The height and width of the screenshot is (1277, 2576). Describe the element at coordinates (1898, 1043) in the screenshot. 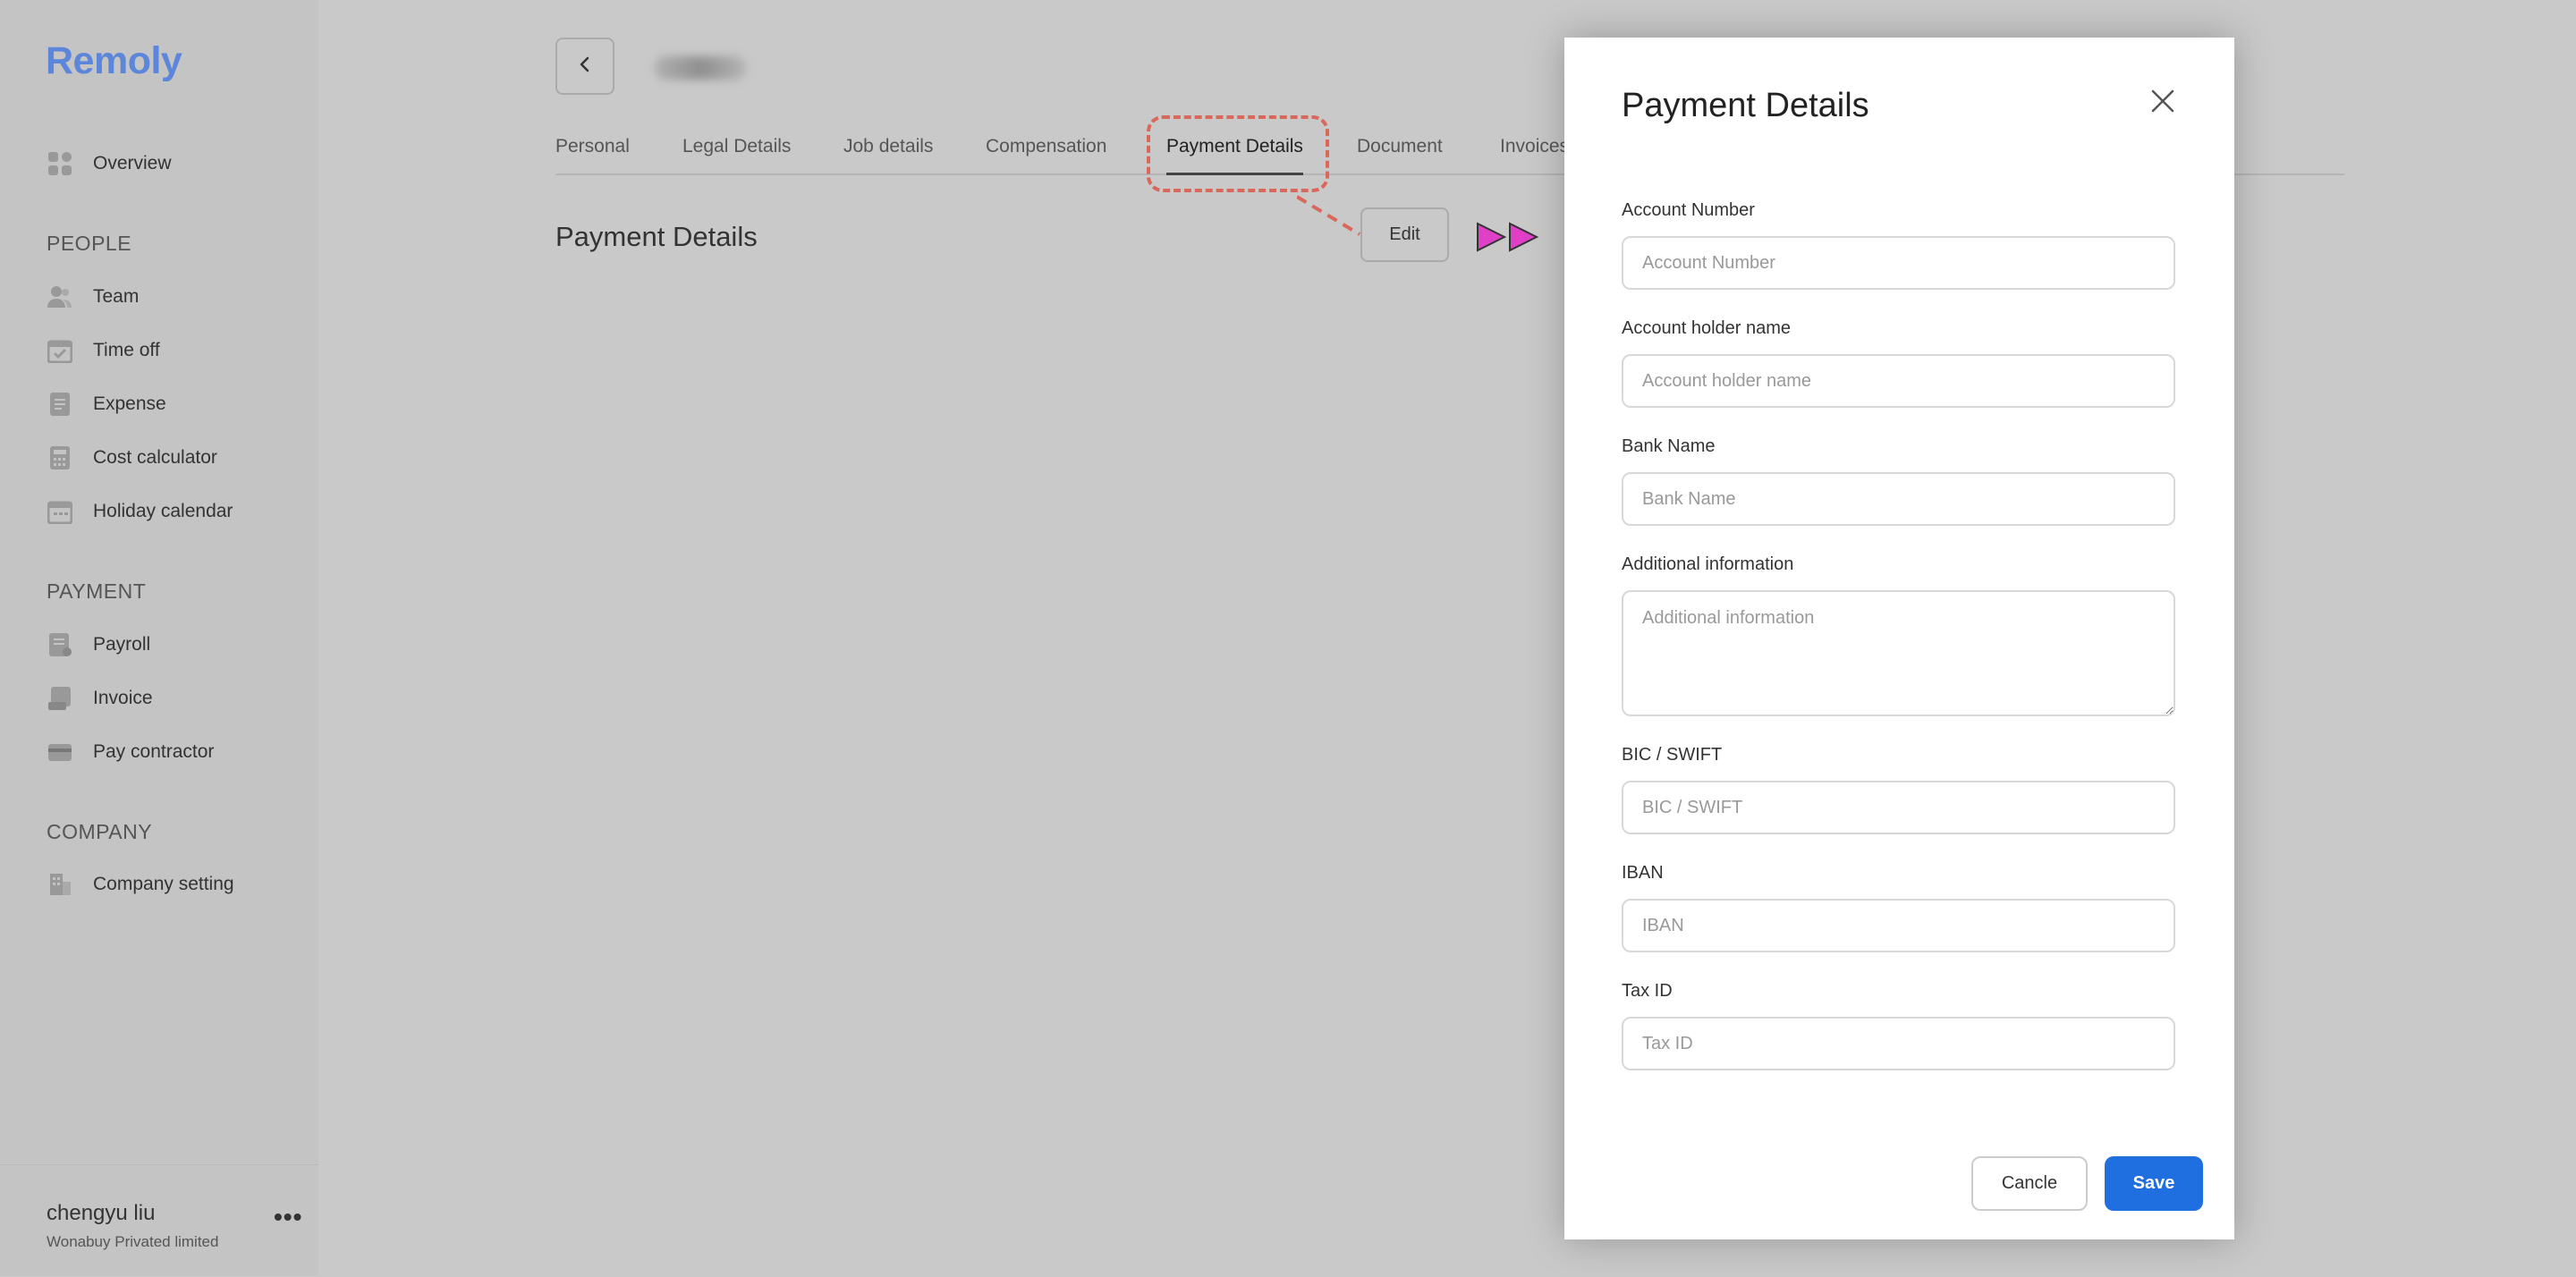

I see `tax-id-input` at that location.